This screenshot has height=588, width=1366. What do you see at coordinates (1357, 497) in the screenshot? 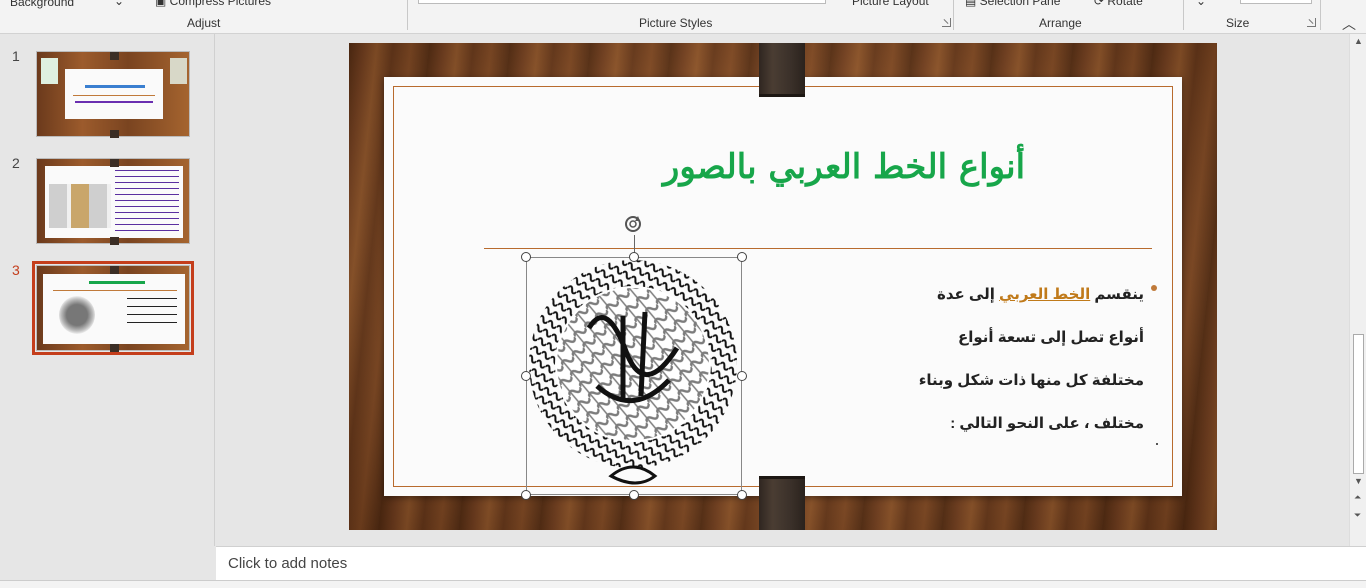
I see `previous-slide-icon: ⏶` at bounding box center [1357, 497].